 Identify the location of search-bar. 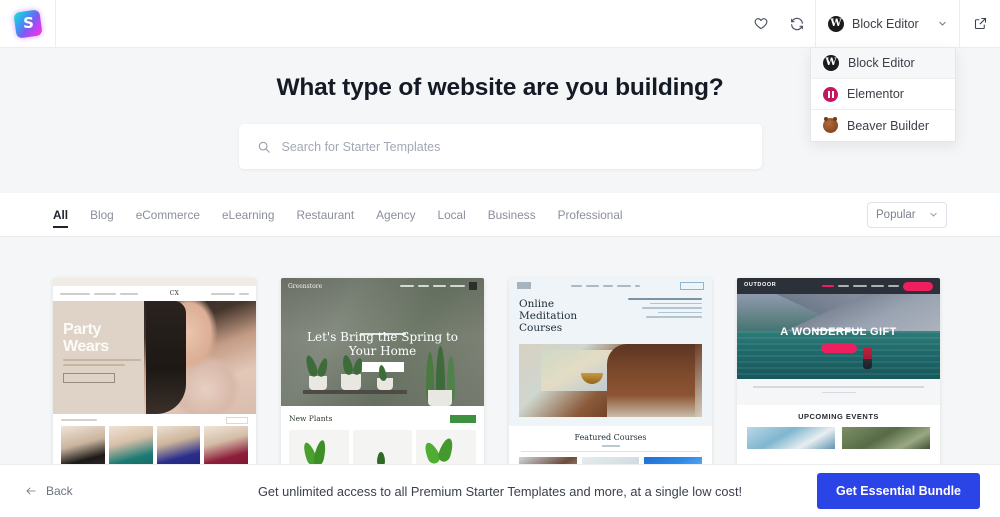
(500, 146).